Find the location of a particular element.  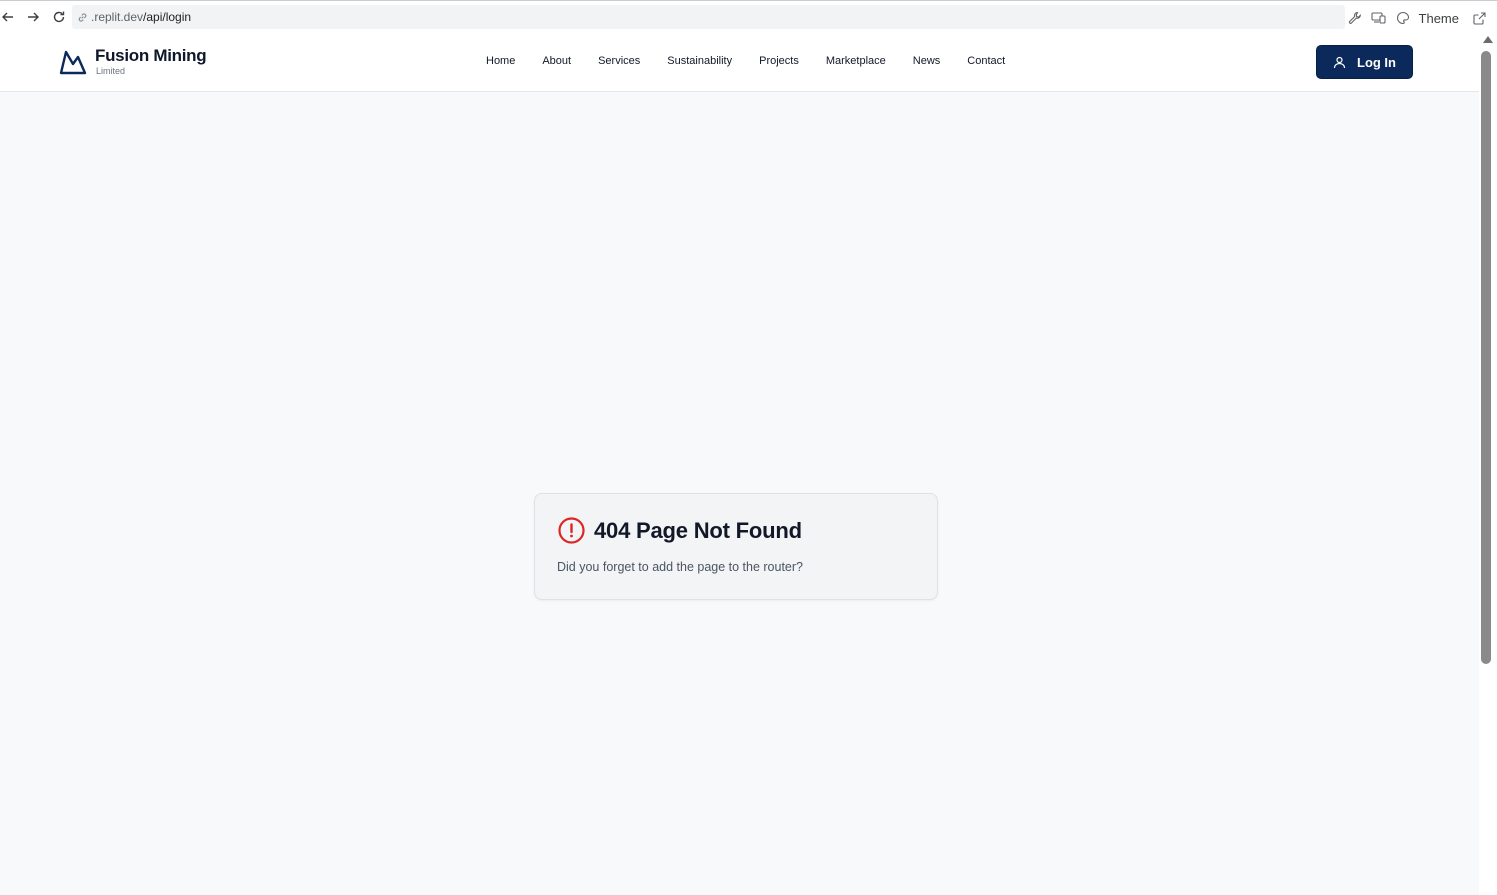

nav-sustainability: Sustainability is located at coordinates (699, 61).